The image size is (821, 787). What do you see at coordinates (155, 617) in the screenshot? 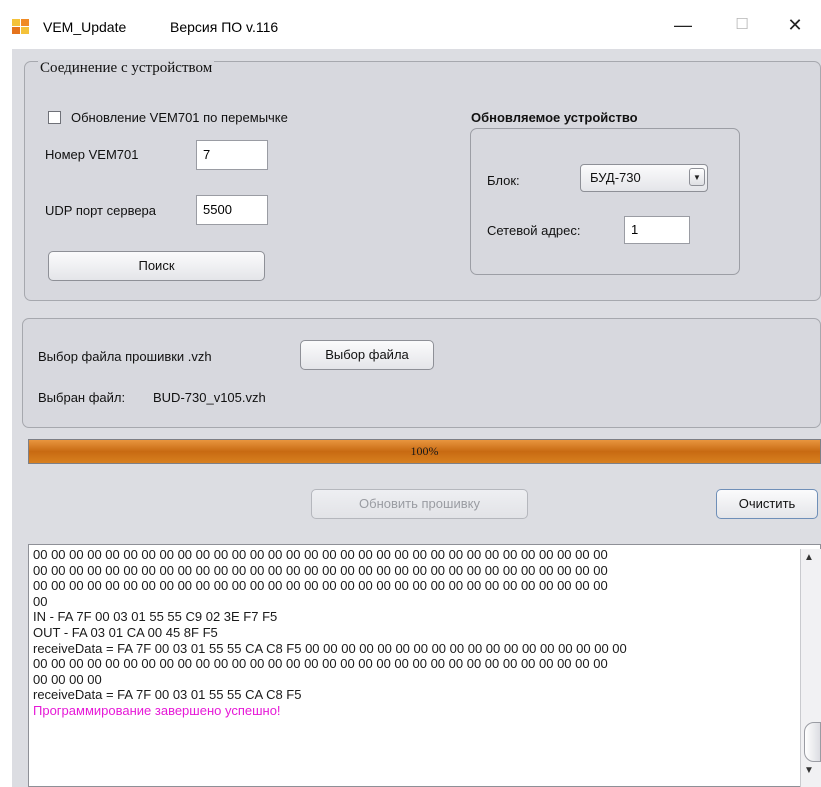
I see `log-line: IN - FA 7F 00 03 01 55 55 C9 02 3E F7 F5` at bounding box center [155, 617].